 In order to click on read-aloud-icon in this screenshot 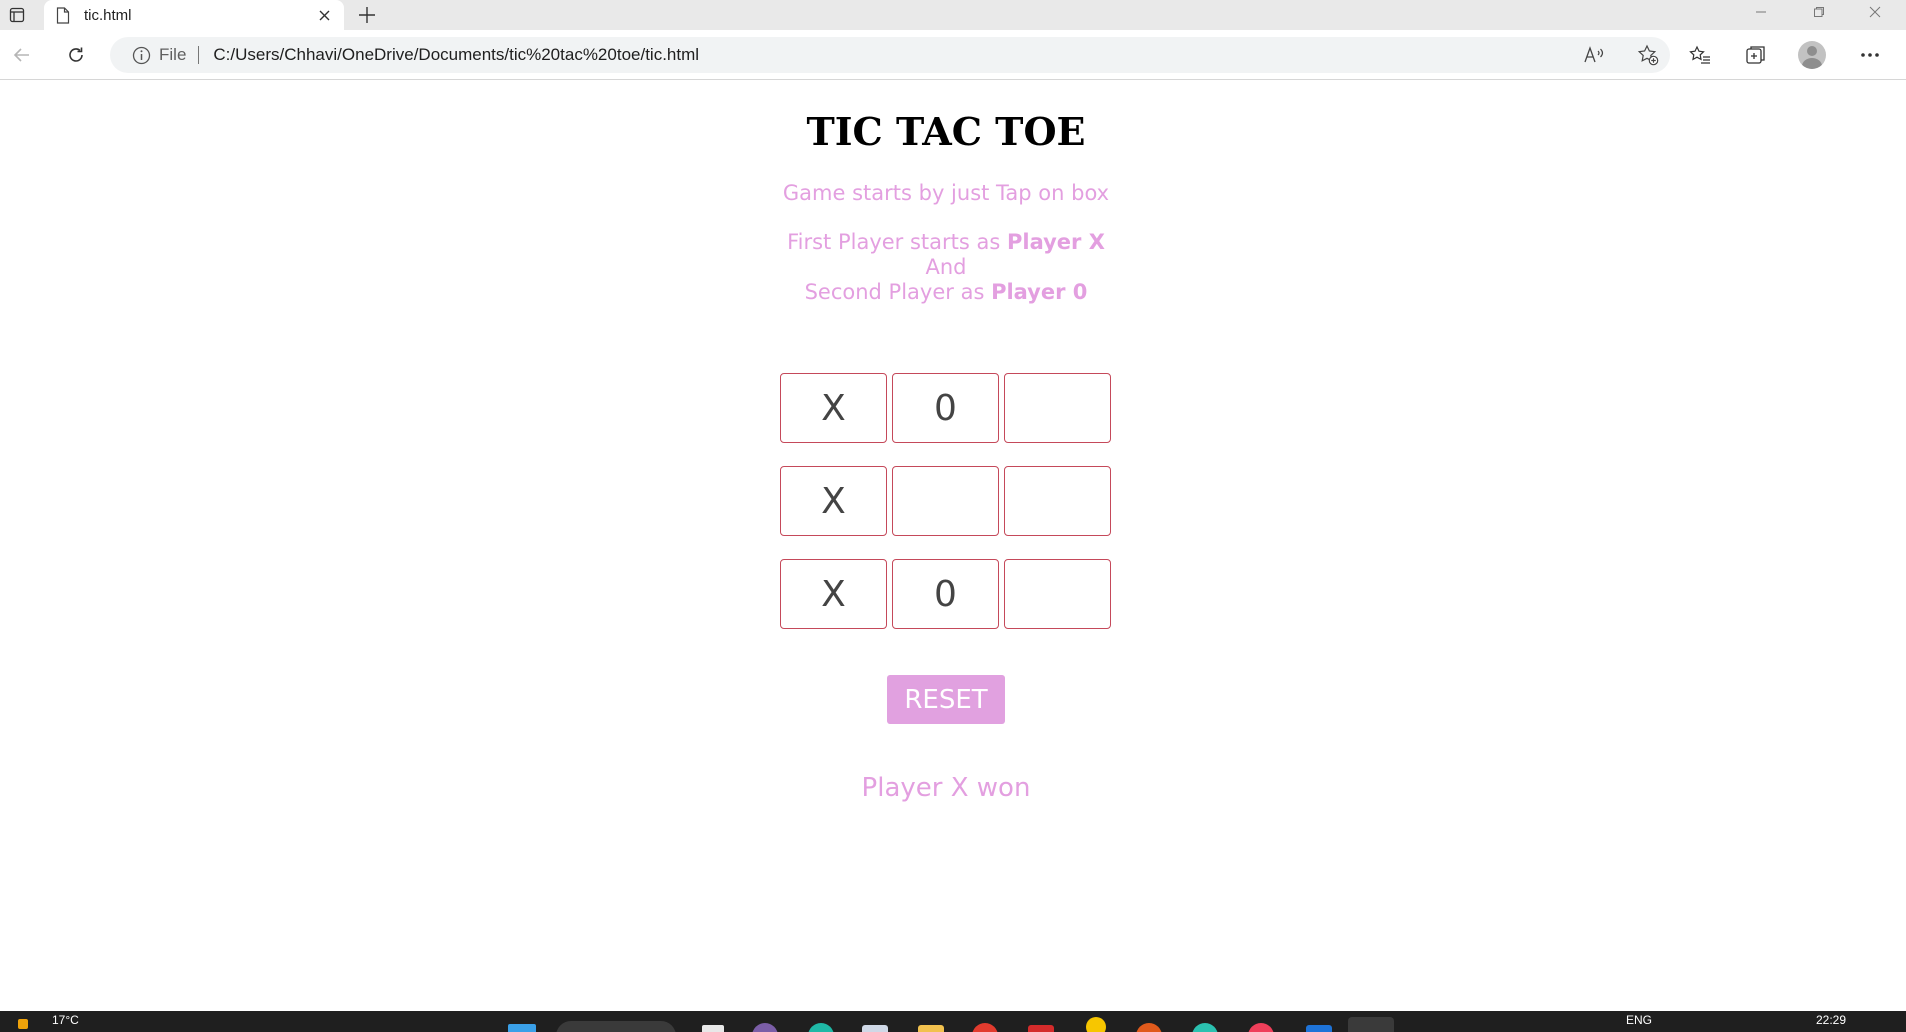, I will do `click(1594, 54)`.